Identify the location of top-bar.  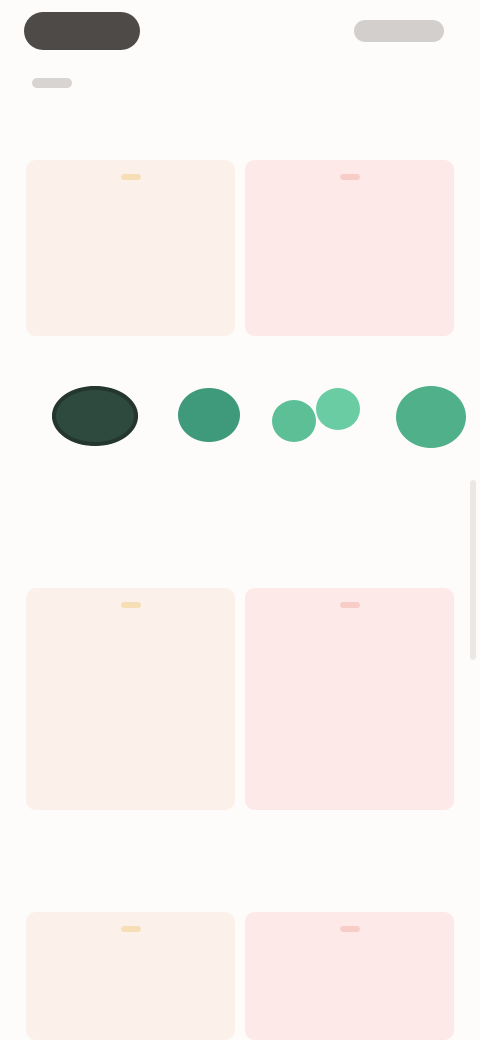
(240, 35).